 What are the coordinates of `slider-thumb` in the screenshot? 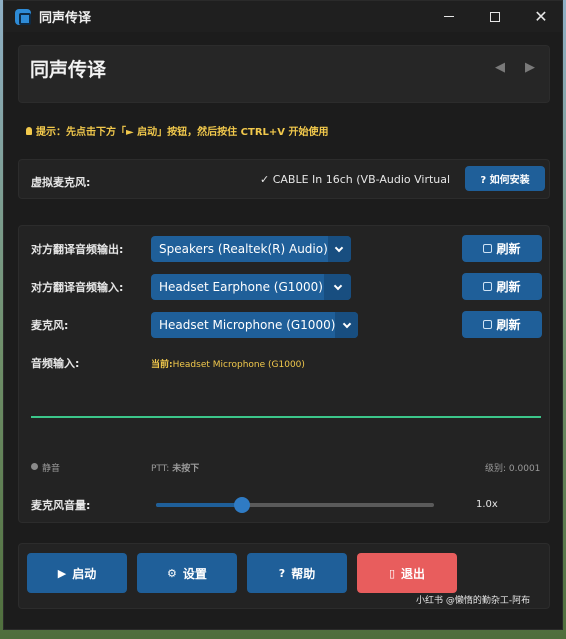 It's located at (242, 505).